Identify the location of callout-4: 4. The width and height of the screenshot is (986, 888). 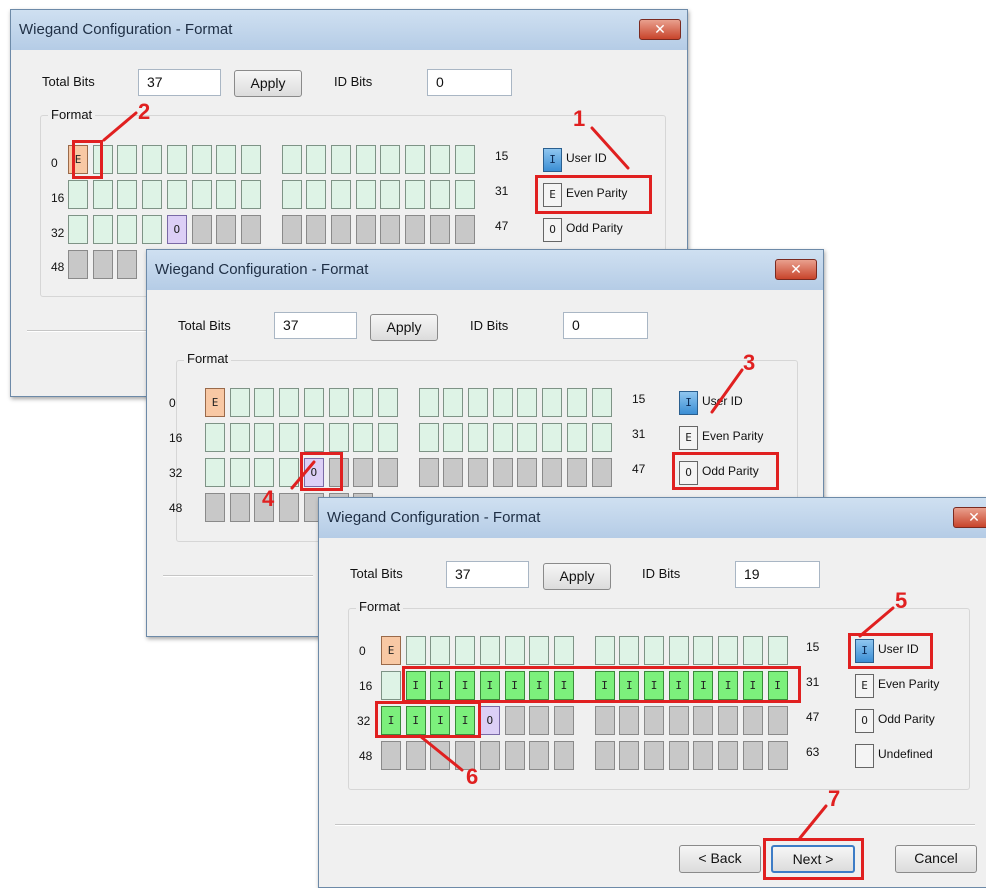
(268, 498).